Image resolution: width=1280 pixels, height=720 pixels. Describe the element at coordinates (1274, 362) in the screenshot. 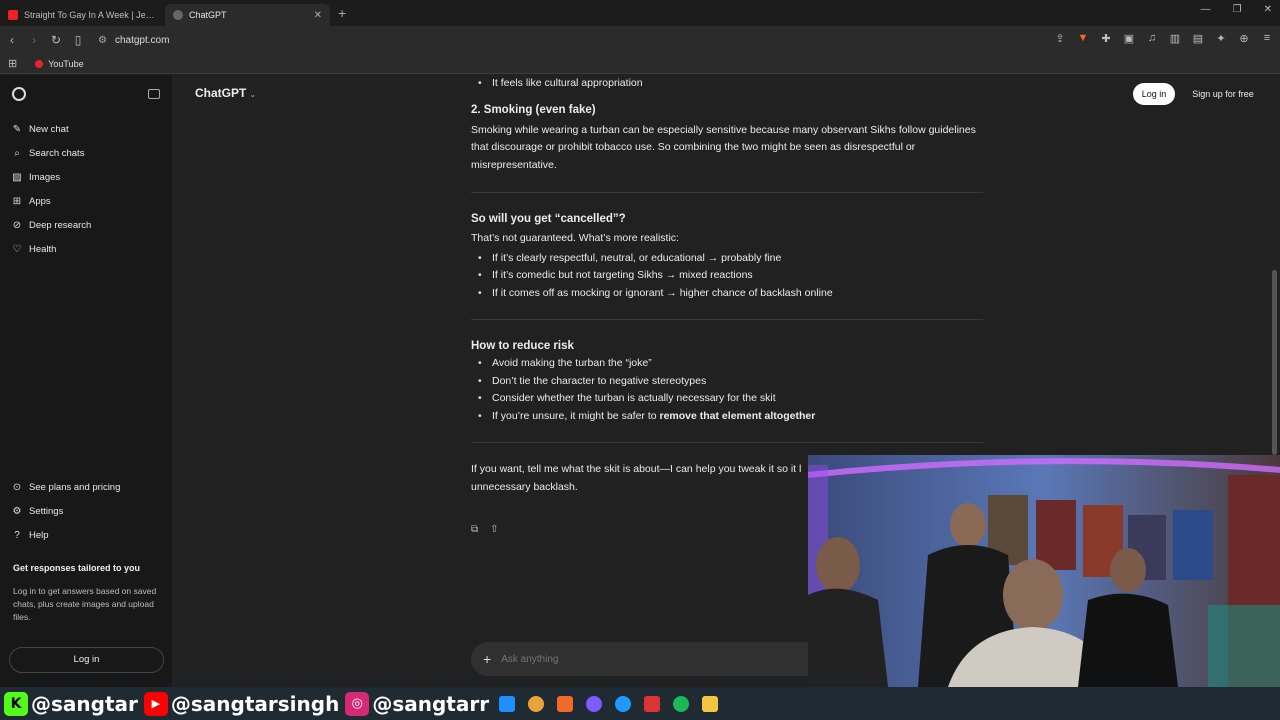

I see `scrollbar-thumb` at that location.